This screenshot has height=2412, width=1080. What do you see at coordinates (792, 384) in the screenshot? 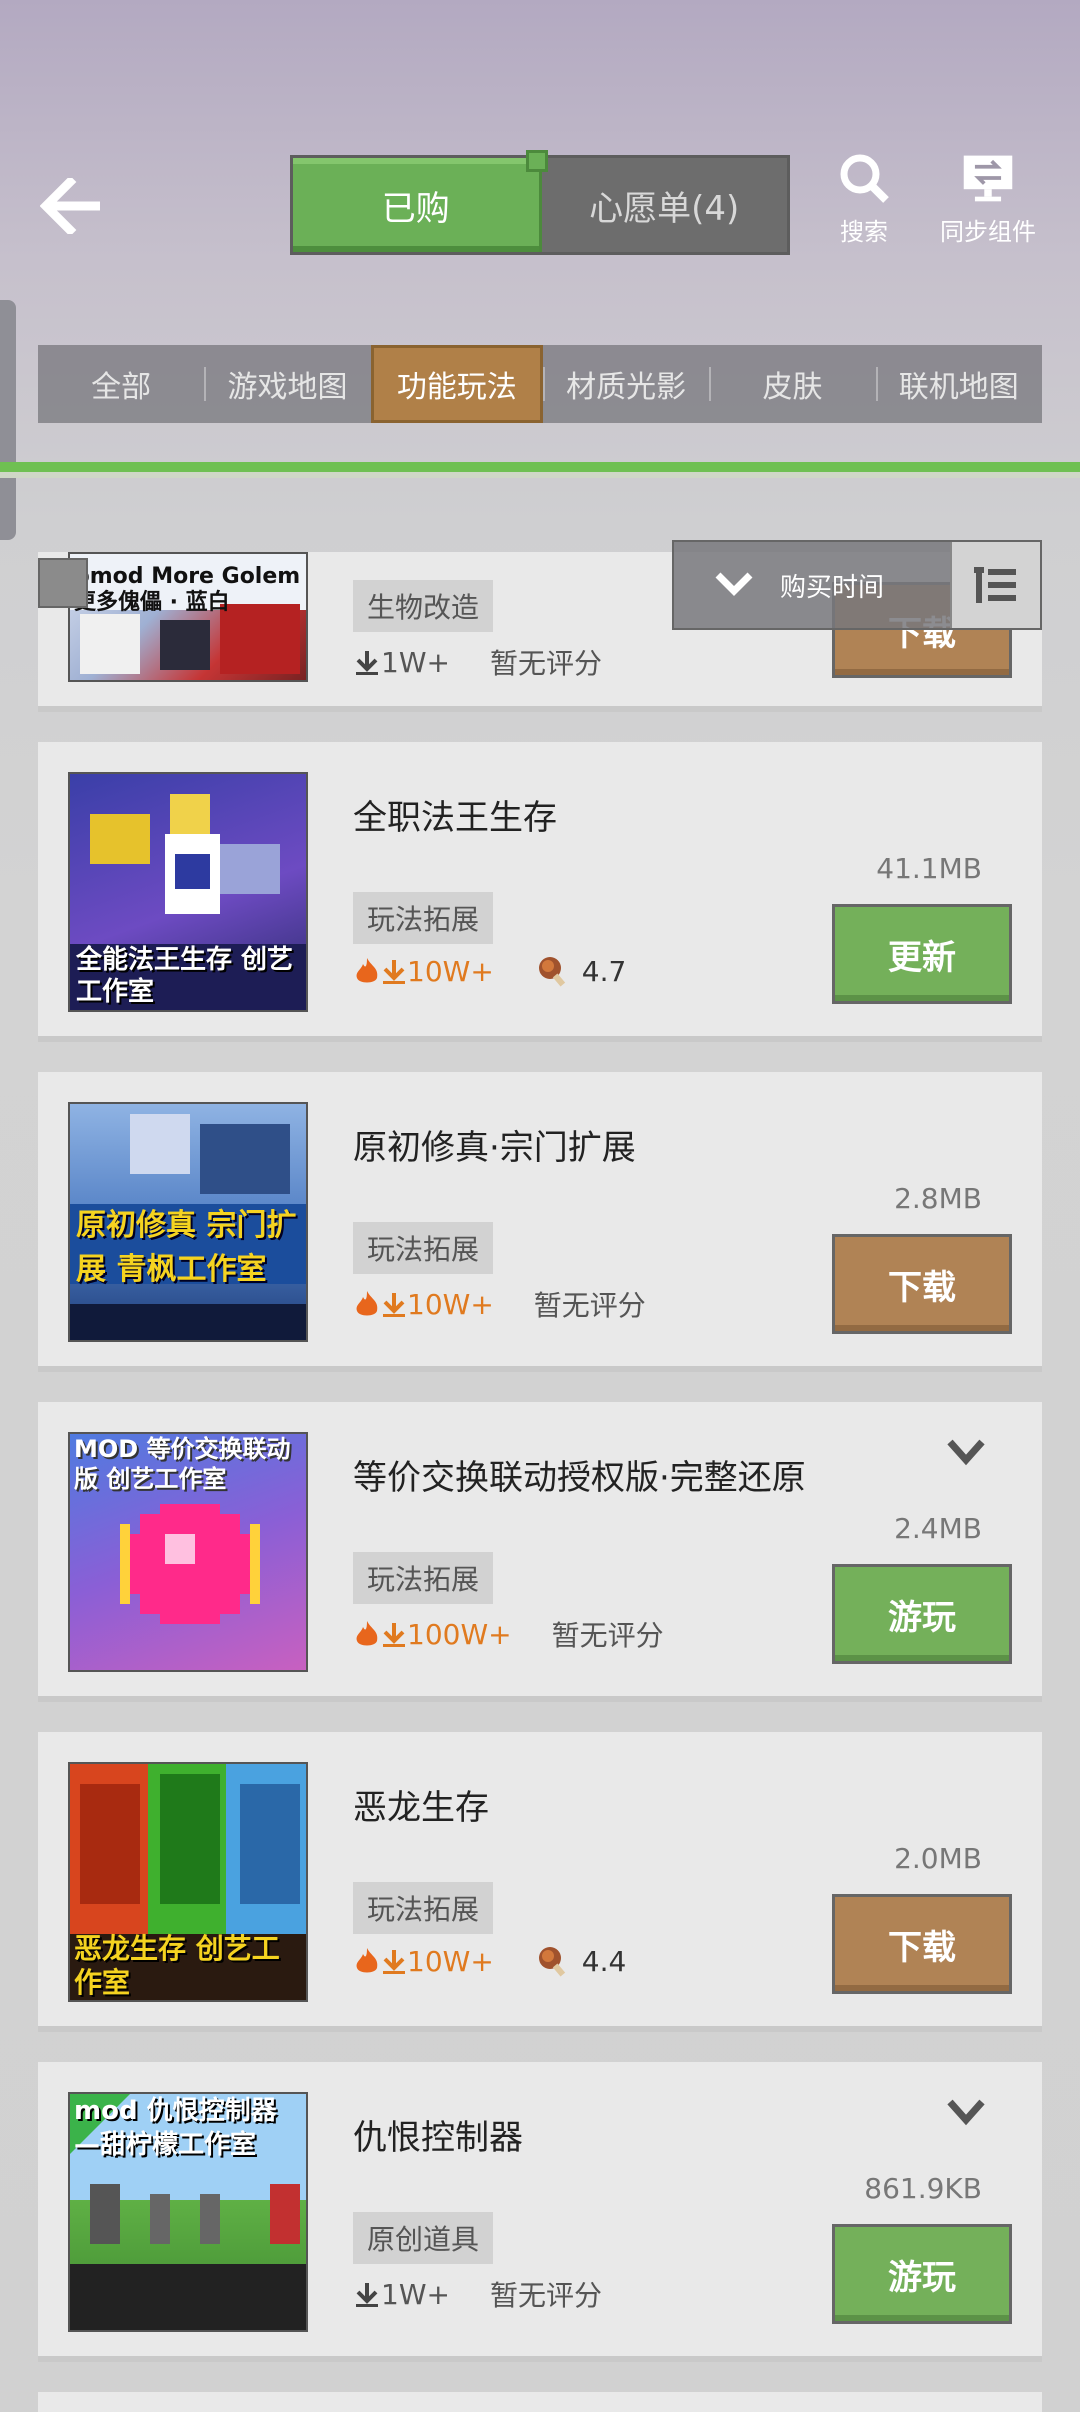
I see `category-skins: 皮肤` at bounding box center [792, 384].